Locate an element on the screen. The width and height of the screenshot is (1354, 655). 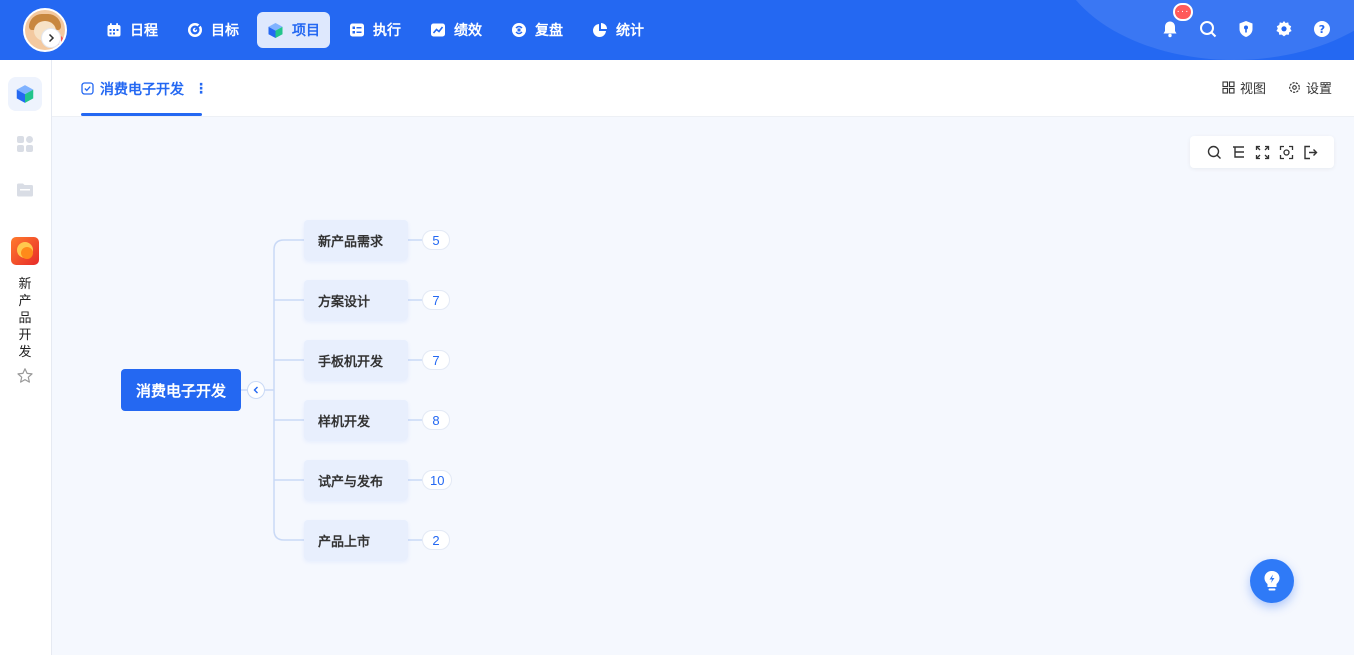
mindmap-child-node: 手板机开发 is located at coordinates (356, 360).